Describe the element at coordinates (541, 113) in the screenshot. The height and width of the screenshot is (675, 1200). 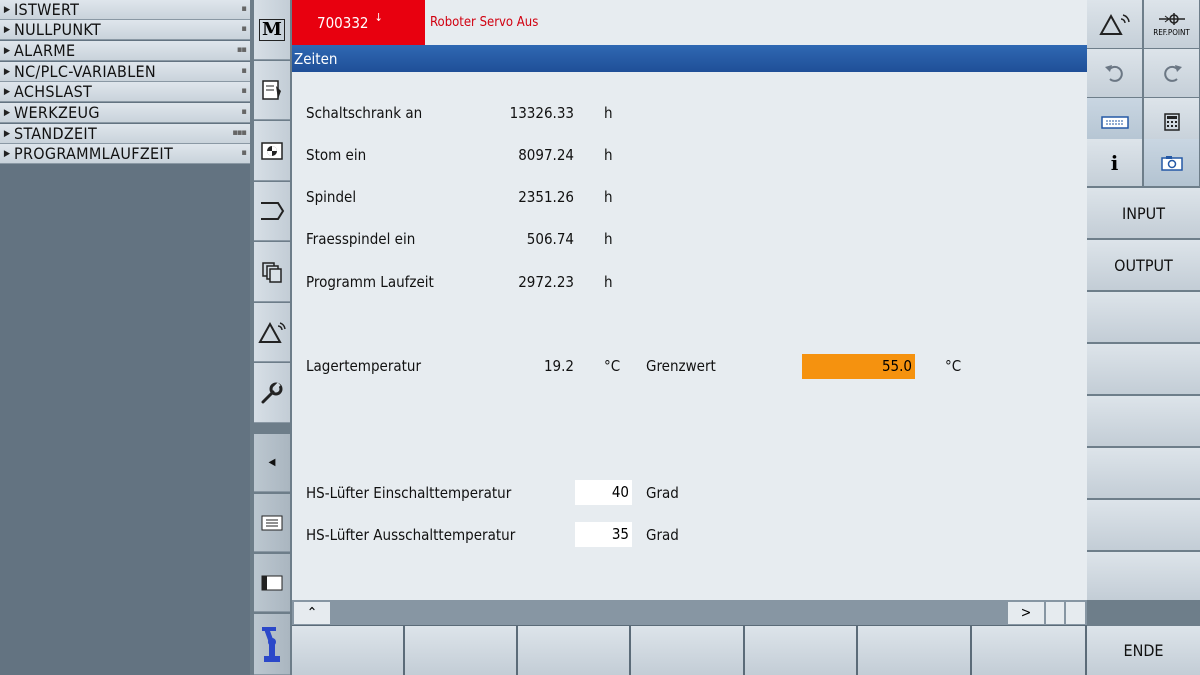
I see `time-value: 13326.33` at that location.